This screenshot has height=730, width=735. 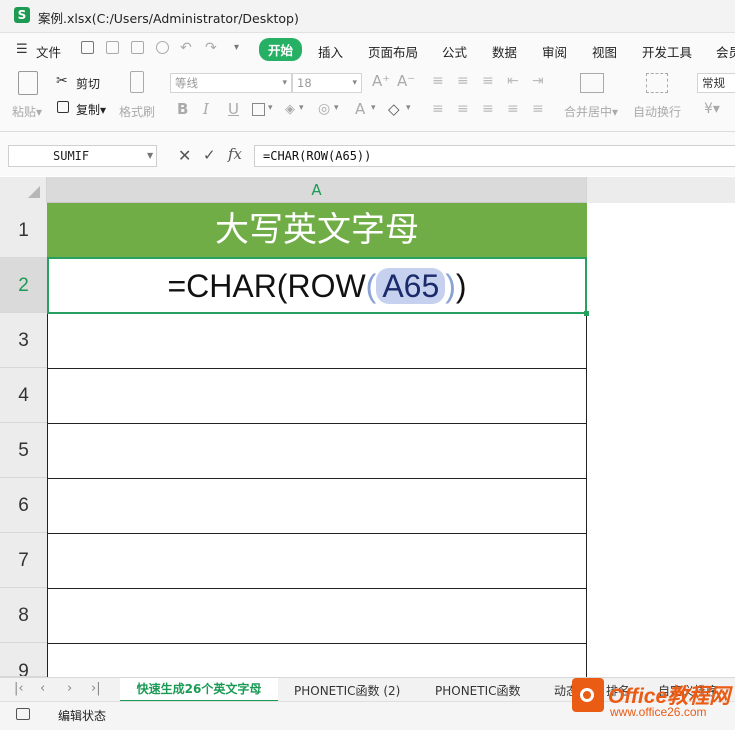 What do you see at coordinates (96, 688) in the screenshot?
I see `last-sheet-icon: ›|` at bounding box center [96, 688].